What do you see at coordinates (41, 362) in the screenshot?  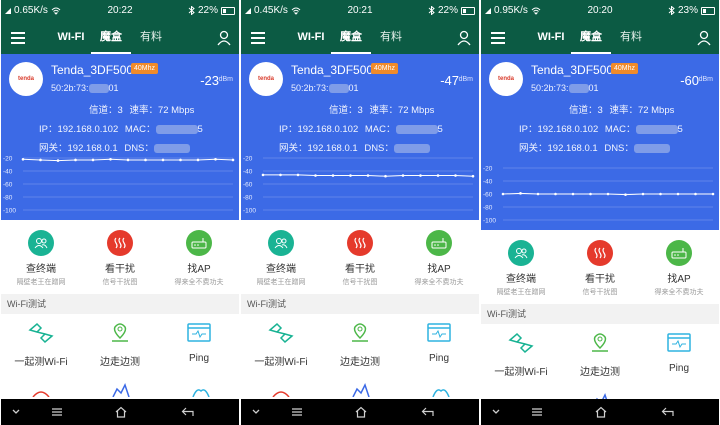 I see `grid-label: 一起测Wi-Fi` at bounding box center [41, 362].